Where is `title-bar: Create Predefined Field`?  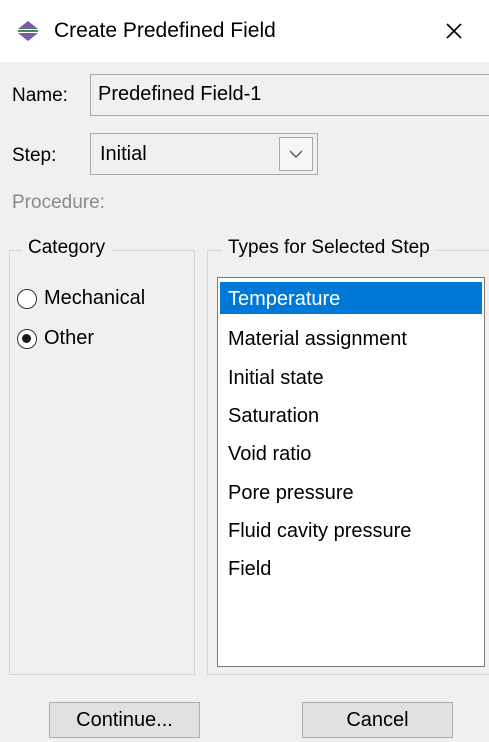
title-bar: Create Predefined Field is located at coordinates (244, 31).